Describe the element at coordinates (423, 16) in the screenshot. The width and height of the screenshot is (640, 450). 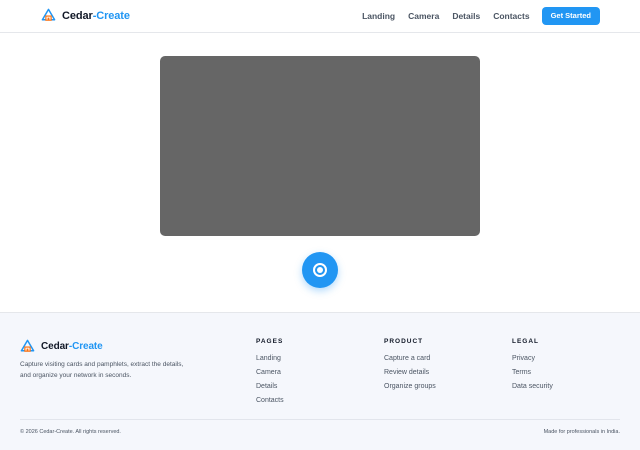
I see `nav-link-camera: Camera` at that location.